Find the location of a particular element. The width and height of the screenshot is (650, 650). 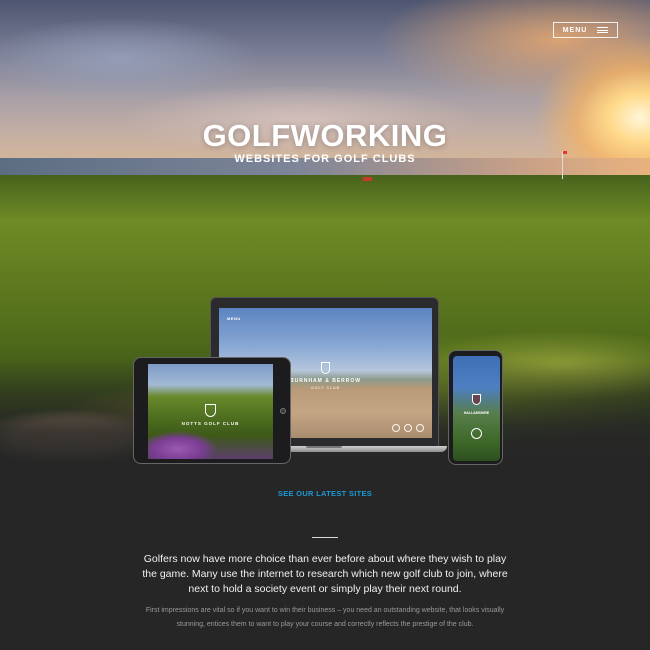

page-title: GOLFWORKING is located at coordinates (325, 135).